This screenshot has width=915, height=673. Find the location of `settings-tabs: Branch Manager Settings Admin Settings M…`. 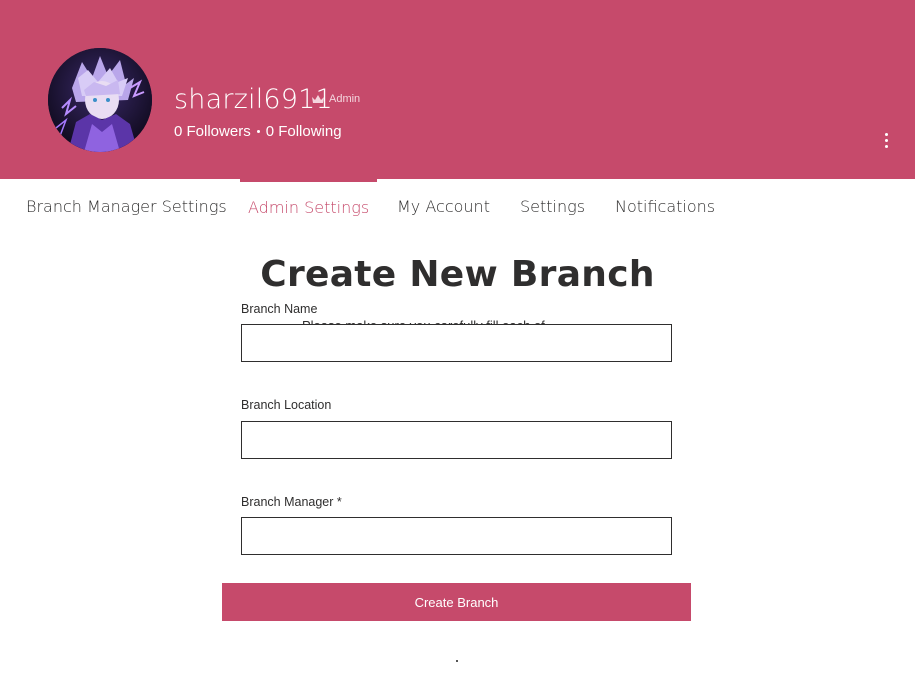

settings-tabs: Branch Manager Settings Admin Settings M… is located at coordinates (457, 206).